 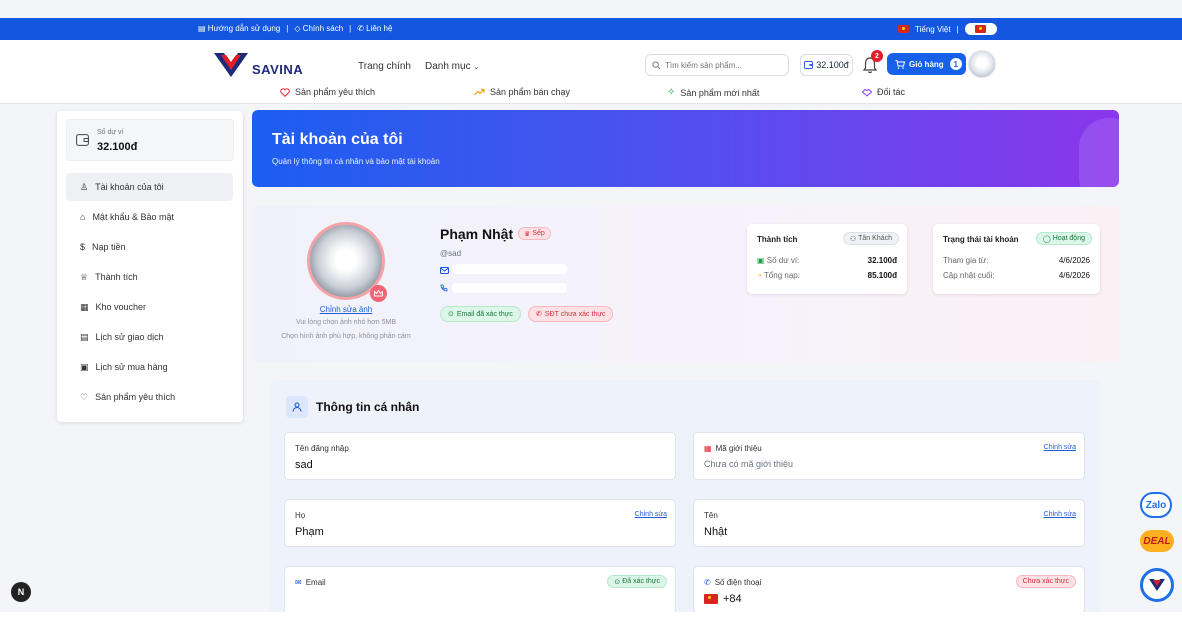 What do you see at coordinates (150, 140) in the screenshot?
I see `wallet-balance-box: Số dư ví 32.100đ` at bounding box center [150, 140].